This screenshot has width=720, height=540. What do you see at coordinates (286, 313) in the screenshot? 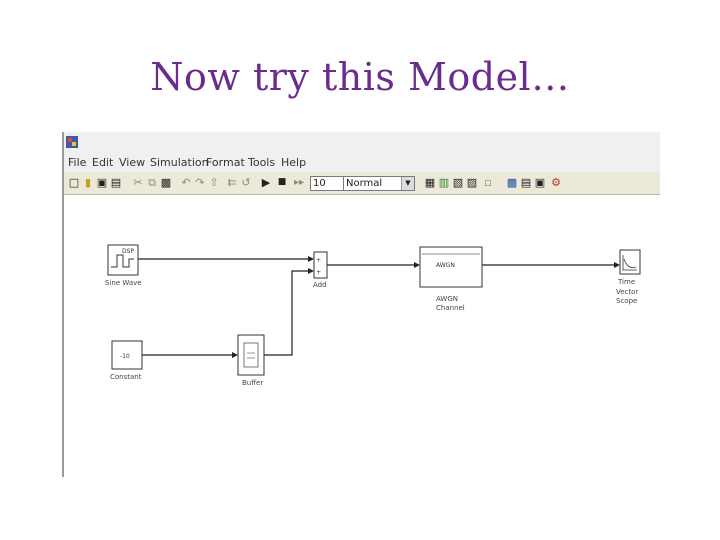
I see `wire-buffer-to-add` at bounding box center [286, 313].